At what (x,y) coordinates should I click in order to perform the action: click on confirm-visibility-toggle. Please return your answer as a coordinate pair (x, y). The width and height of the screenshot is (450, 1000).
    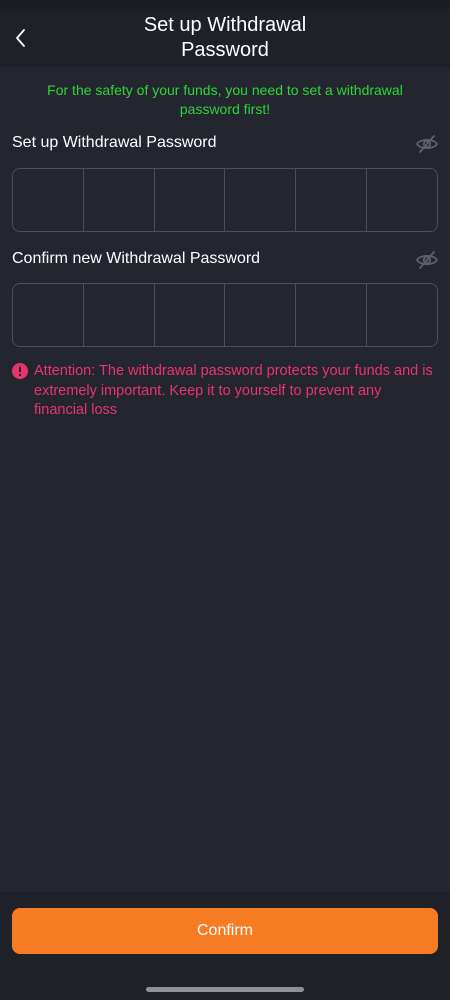
    Looking at the image, I should click on (427, 260).